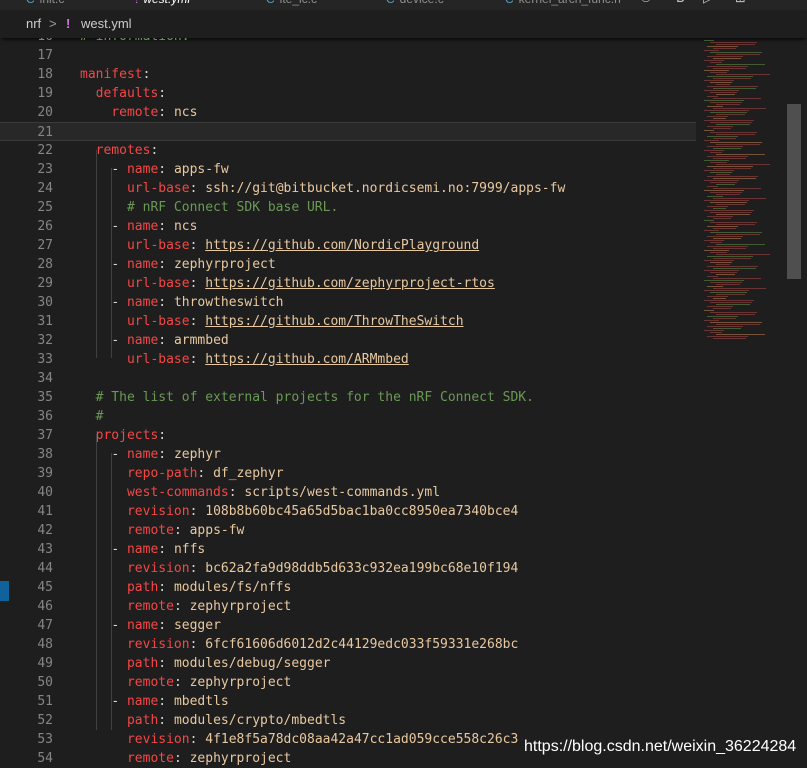 The height and width of the screenshot is (768, 807). Describe the element at coordinates (350, 112) in the screenshot. I see `code-line: 20 remote: ncs` at that location.